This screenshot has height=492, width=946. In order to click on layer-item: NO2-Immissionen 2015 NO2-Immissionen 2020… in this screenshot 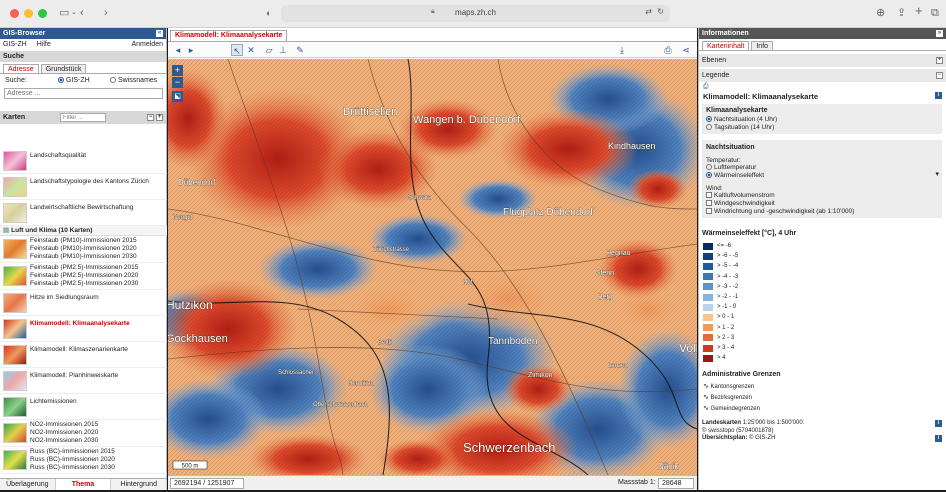, I will do `click(83, 433)`.